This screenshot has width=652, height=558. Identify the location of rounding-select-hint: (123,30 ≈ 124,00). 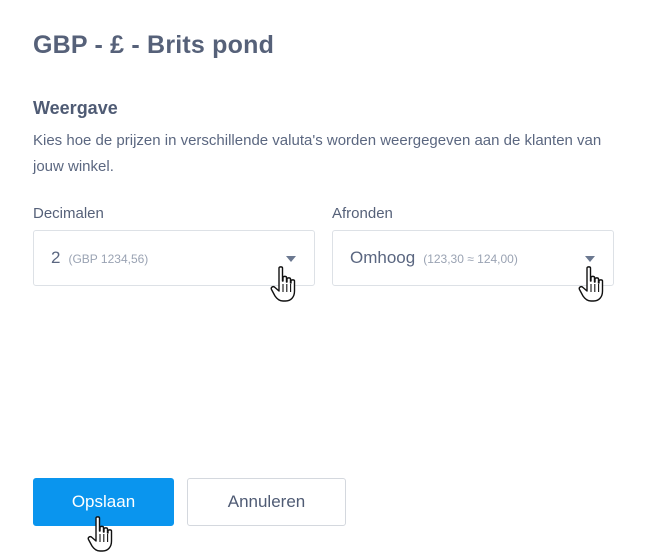
(470, 259).